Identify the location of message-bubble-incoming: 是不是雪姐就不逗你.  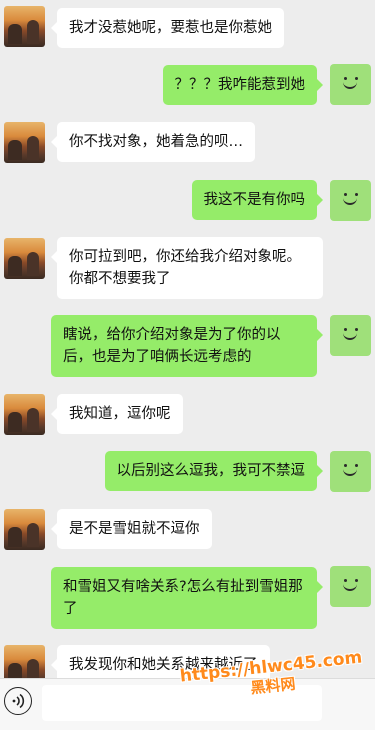
(131, 529).